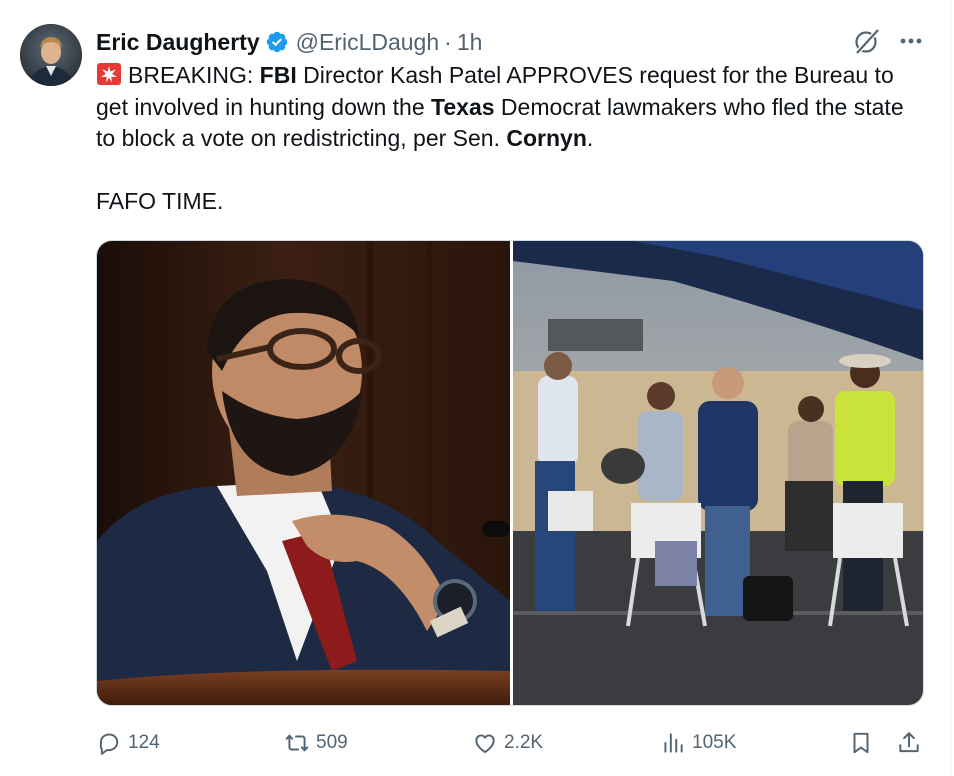 The height and width of the screenshot is (776, 954). I want to click on tweet-text-end: ., so click(590, 138).